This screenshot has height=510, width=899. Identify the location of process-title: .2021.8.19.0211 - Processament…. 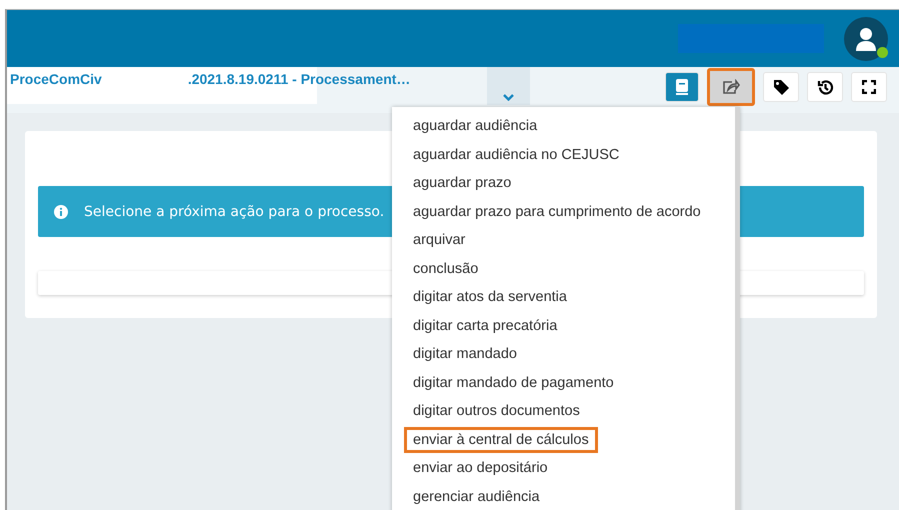
(299, 79).